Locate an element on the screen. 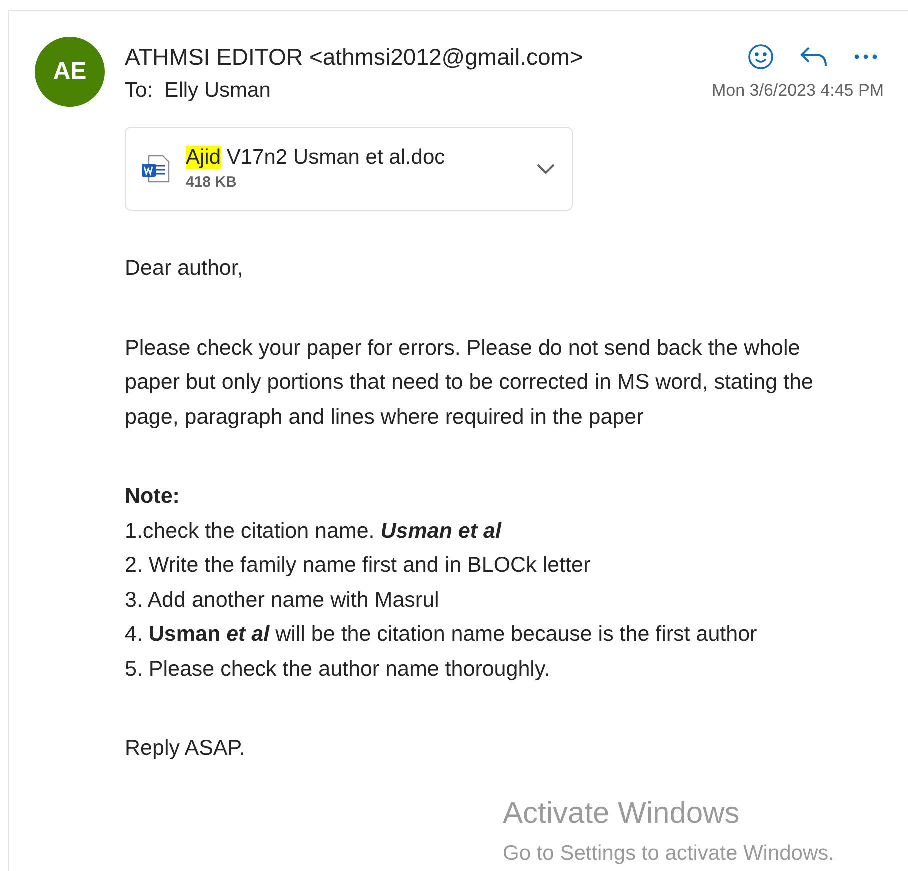  body-paragraph: Reply ASAP. is located at coordinates (185, 748).